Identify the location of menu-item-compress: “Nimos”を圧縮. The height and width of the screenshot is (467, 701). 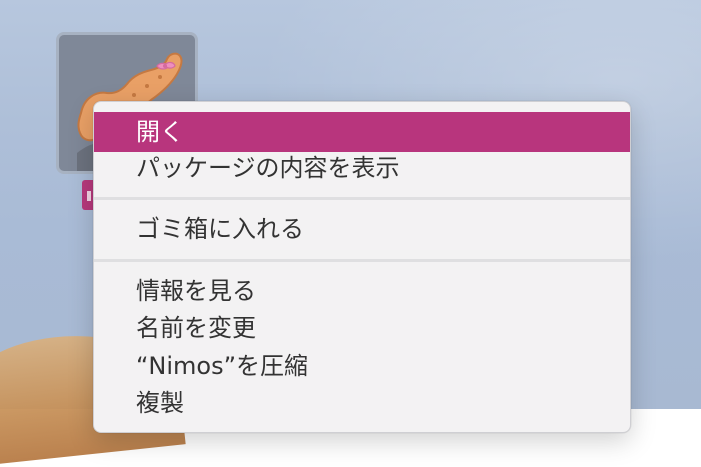
(362, 366).